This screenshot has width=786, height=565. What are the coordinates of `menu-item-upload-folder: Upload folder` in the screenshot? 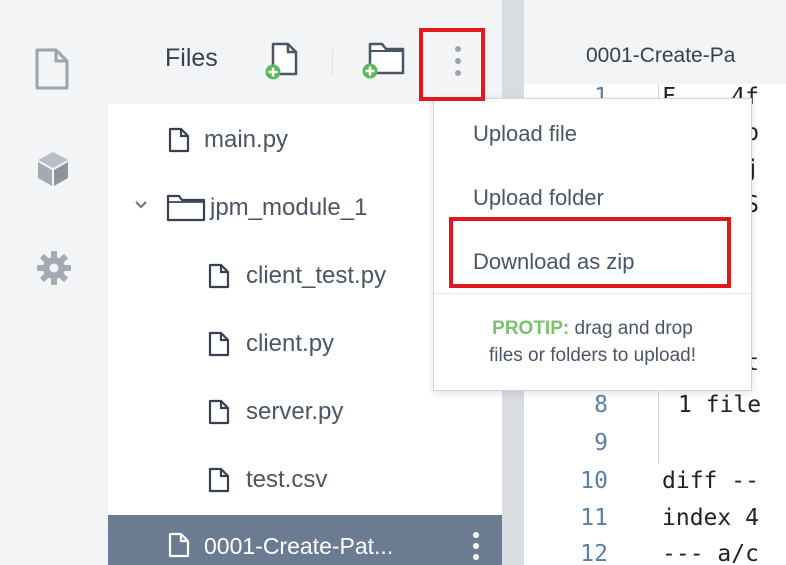 It's located at (592, 197).